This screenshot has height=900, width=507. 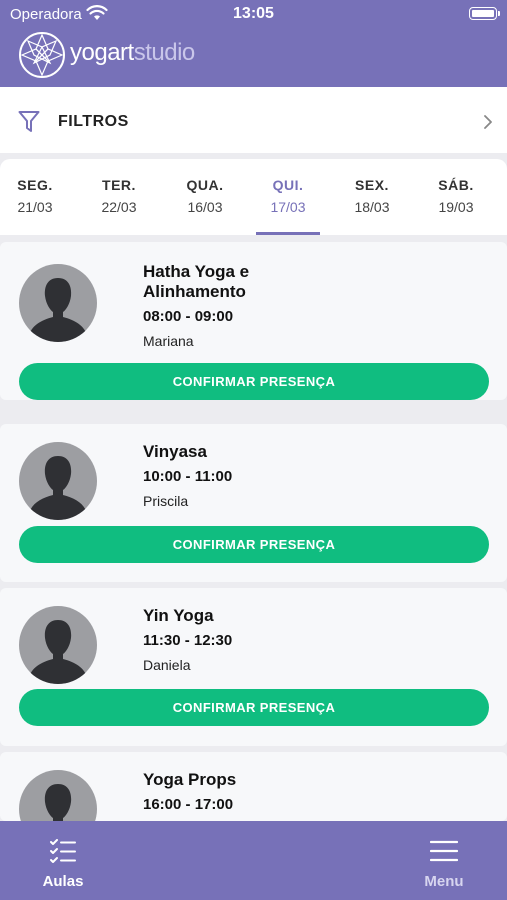 I want to click on filters-label: FILTROS, so click(x=93, y=121).